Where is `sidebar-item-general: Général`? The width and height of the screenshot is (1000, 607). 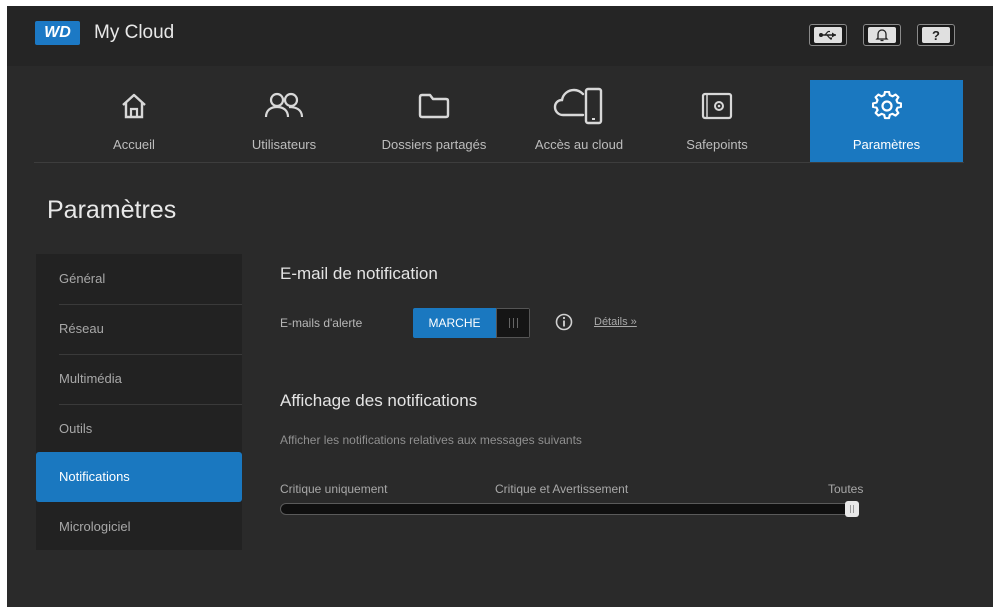 sidebar-item-general: Général is located at coordinates (139, 279).